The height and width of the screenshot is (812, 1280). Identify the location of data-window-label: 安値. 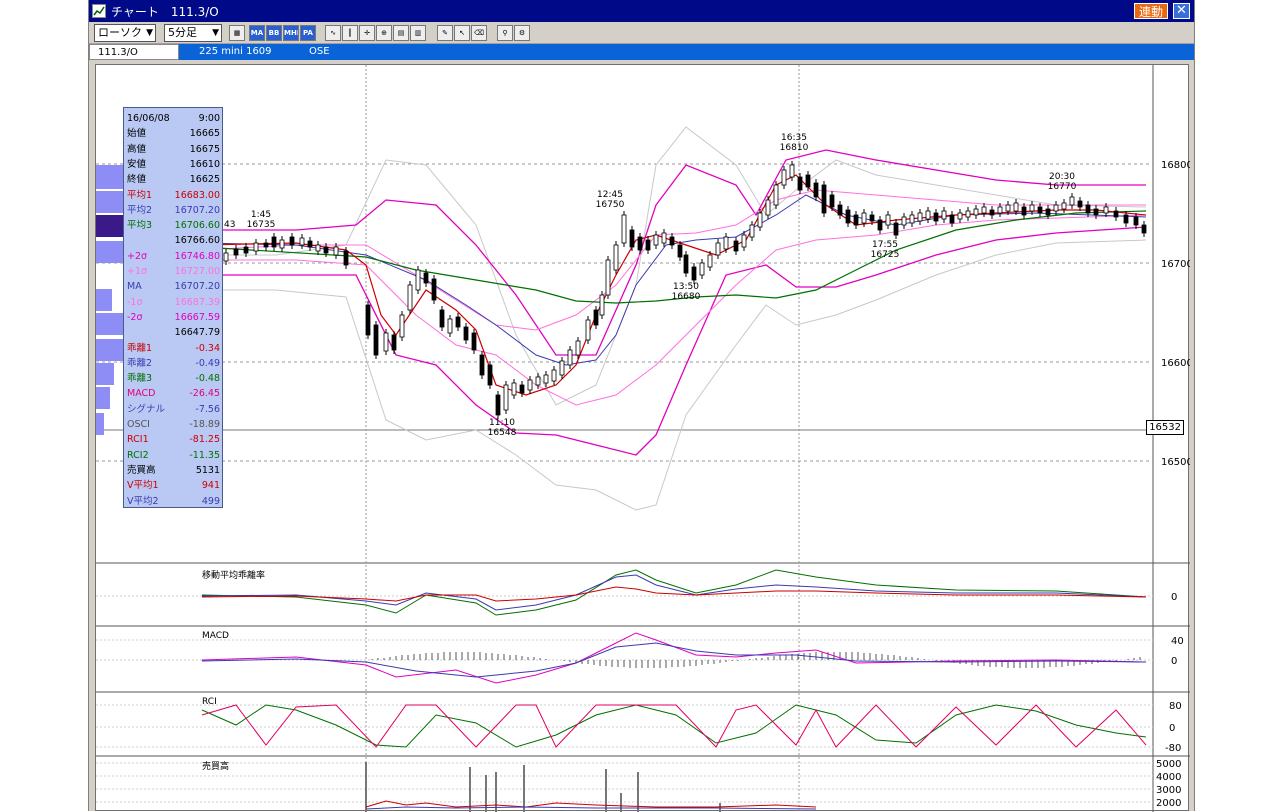
(137, 164).